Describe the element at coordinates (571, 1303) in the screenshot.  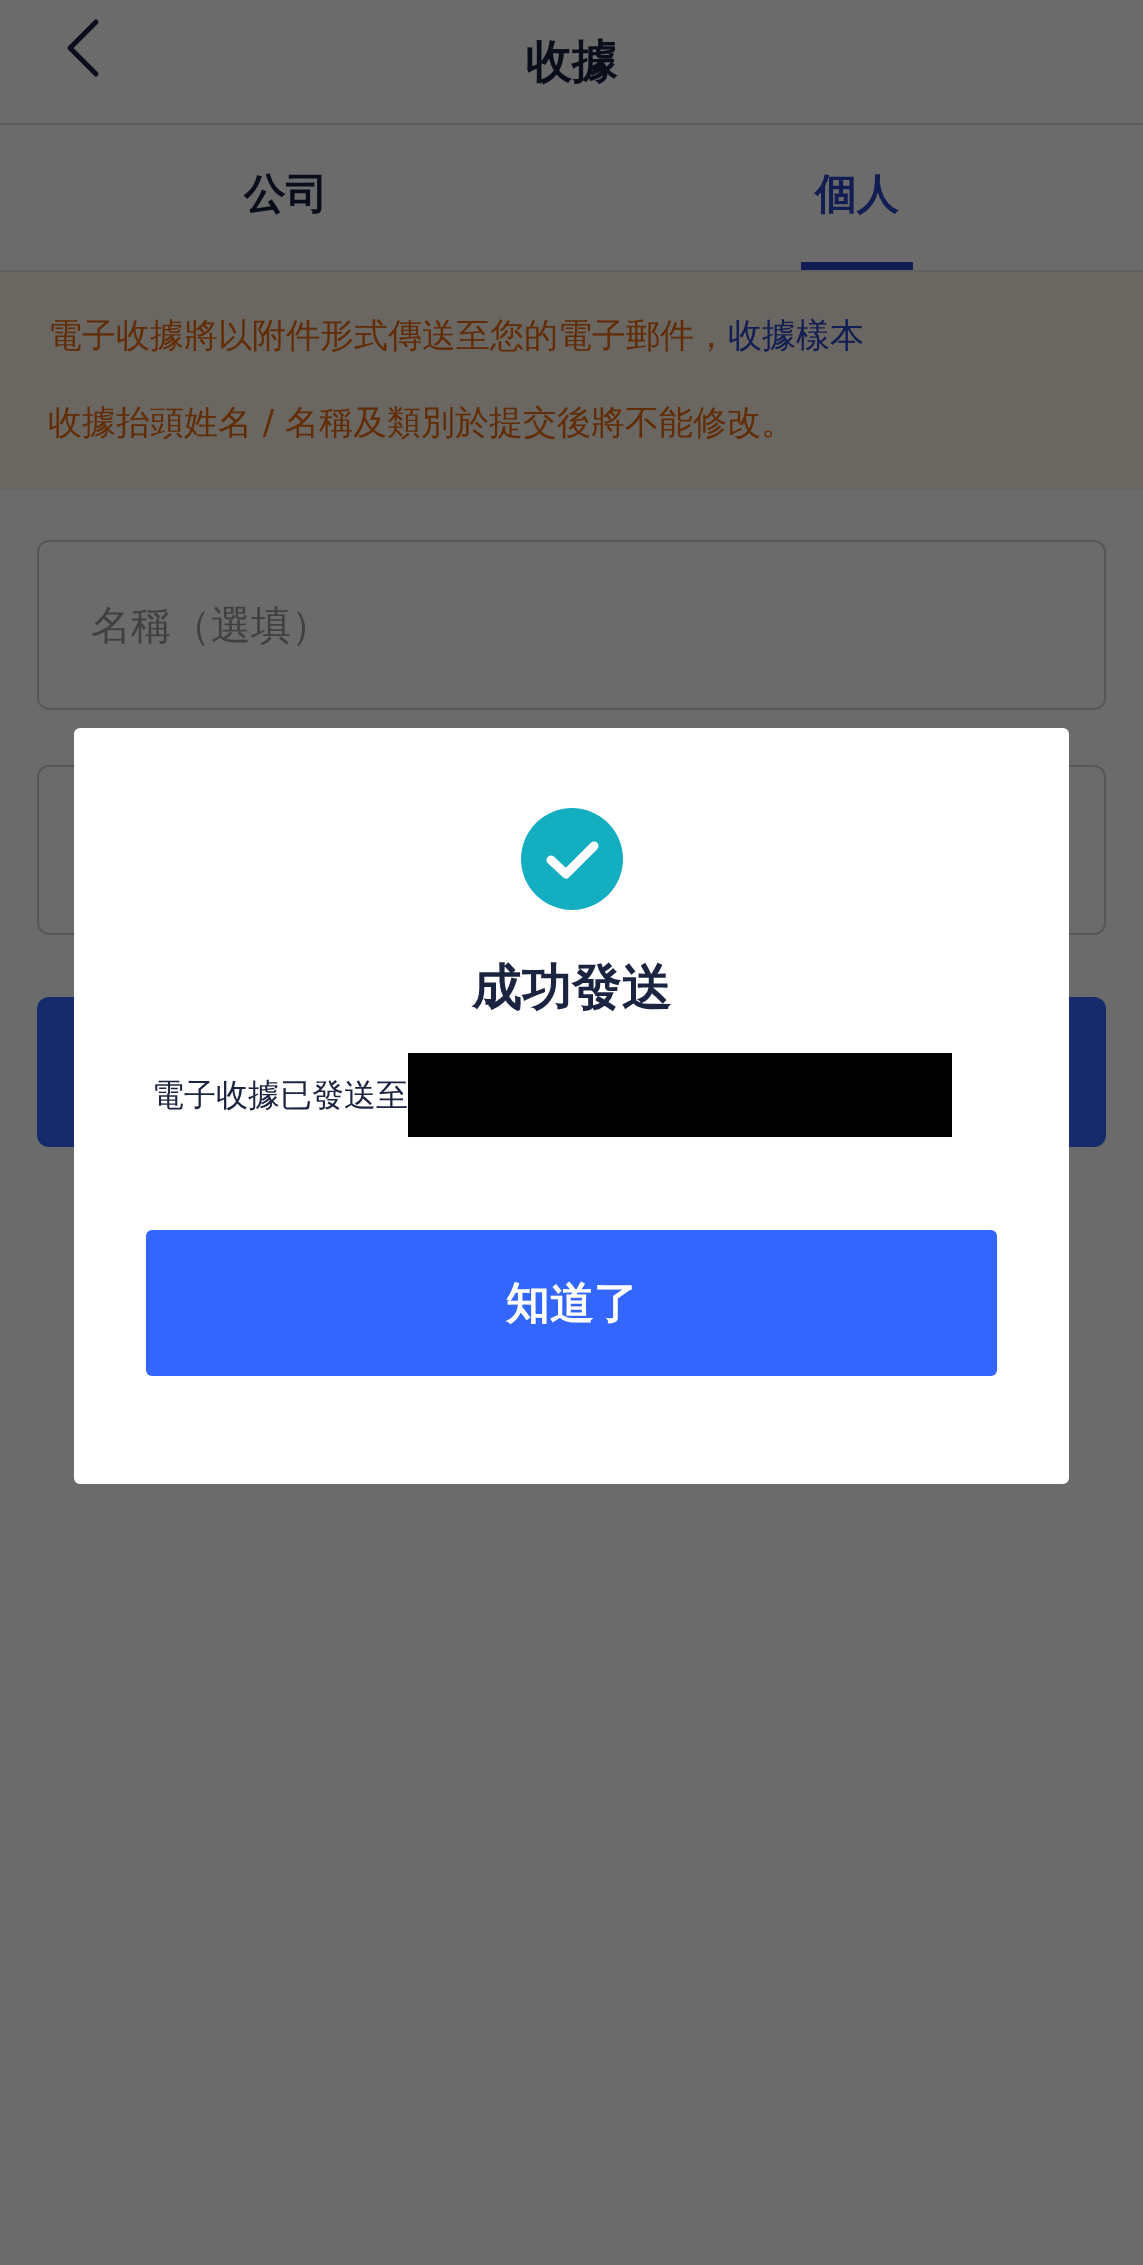
I see `acknowledge-button: 知道了` at that location.